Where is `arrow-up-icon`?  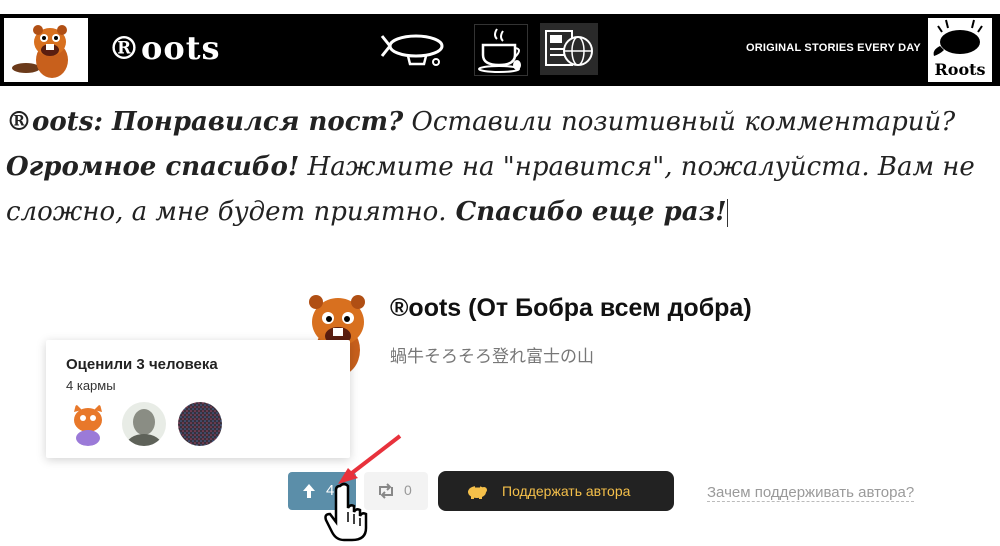
arrow-up-icon is located at coordinates (309, 491).